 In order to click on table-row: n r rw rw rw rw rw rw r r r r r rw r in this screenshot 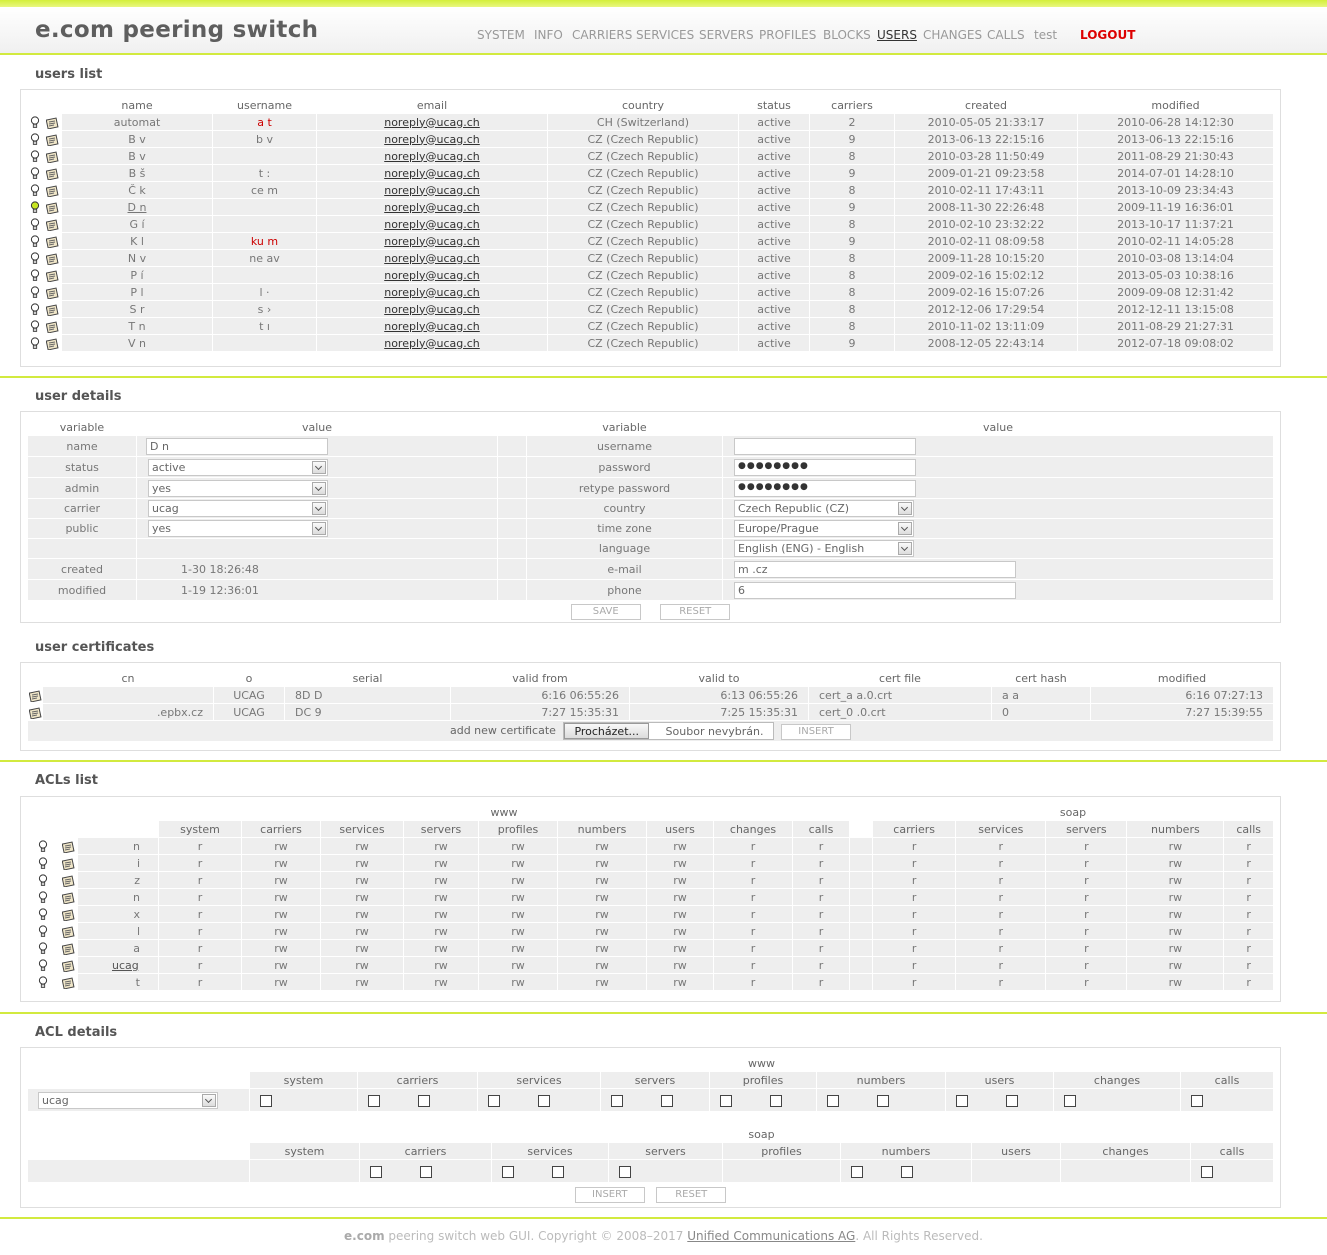, I will do `click(650, 846)`.